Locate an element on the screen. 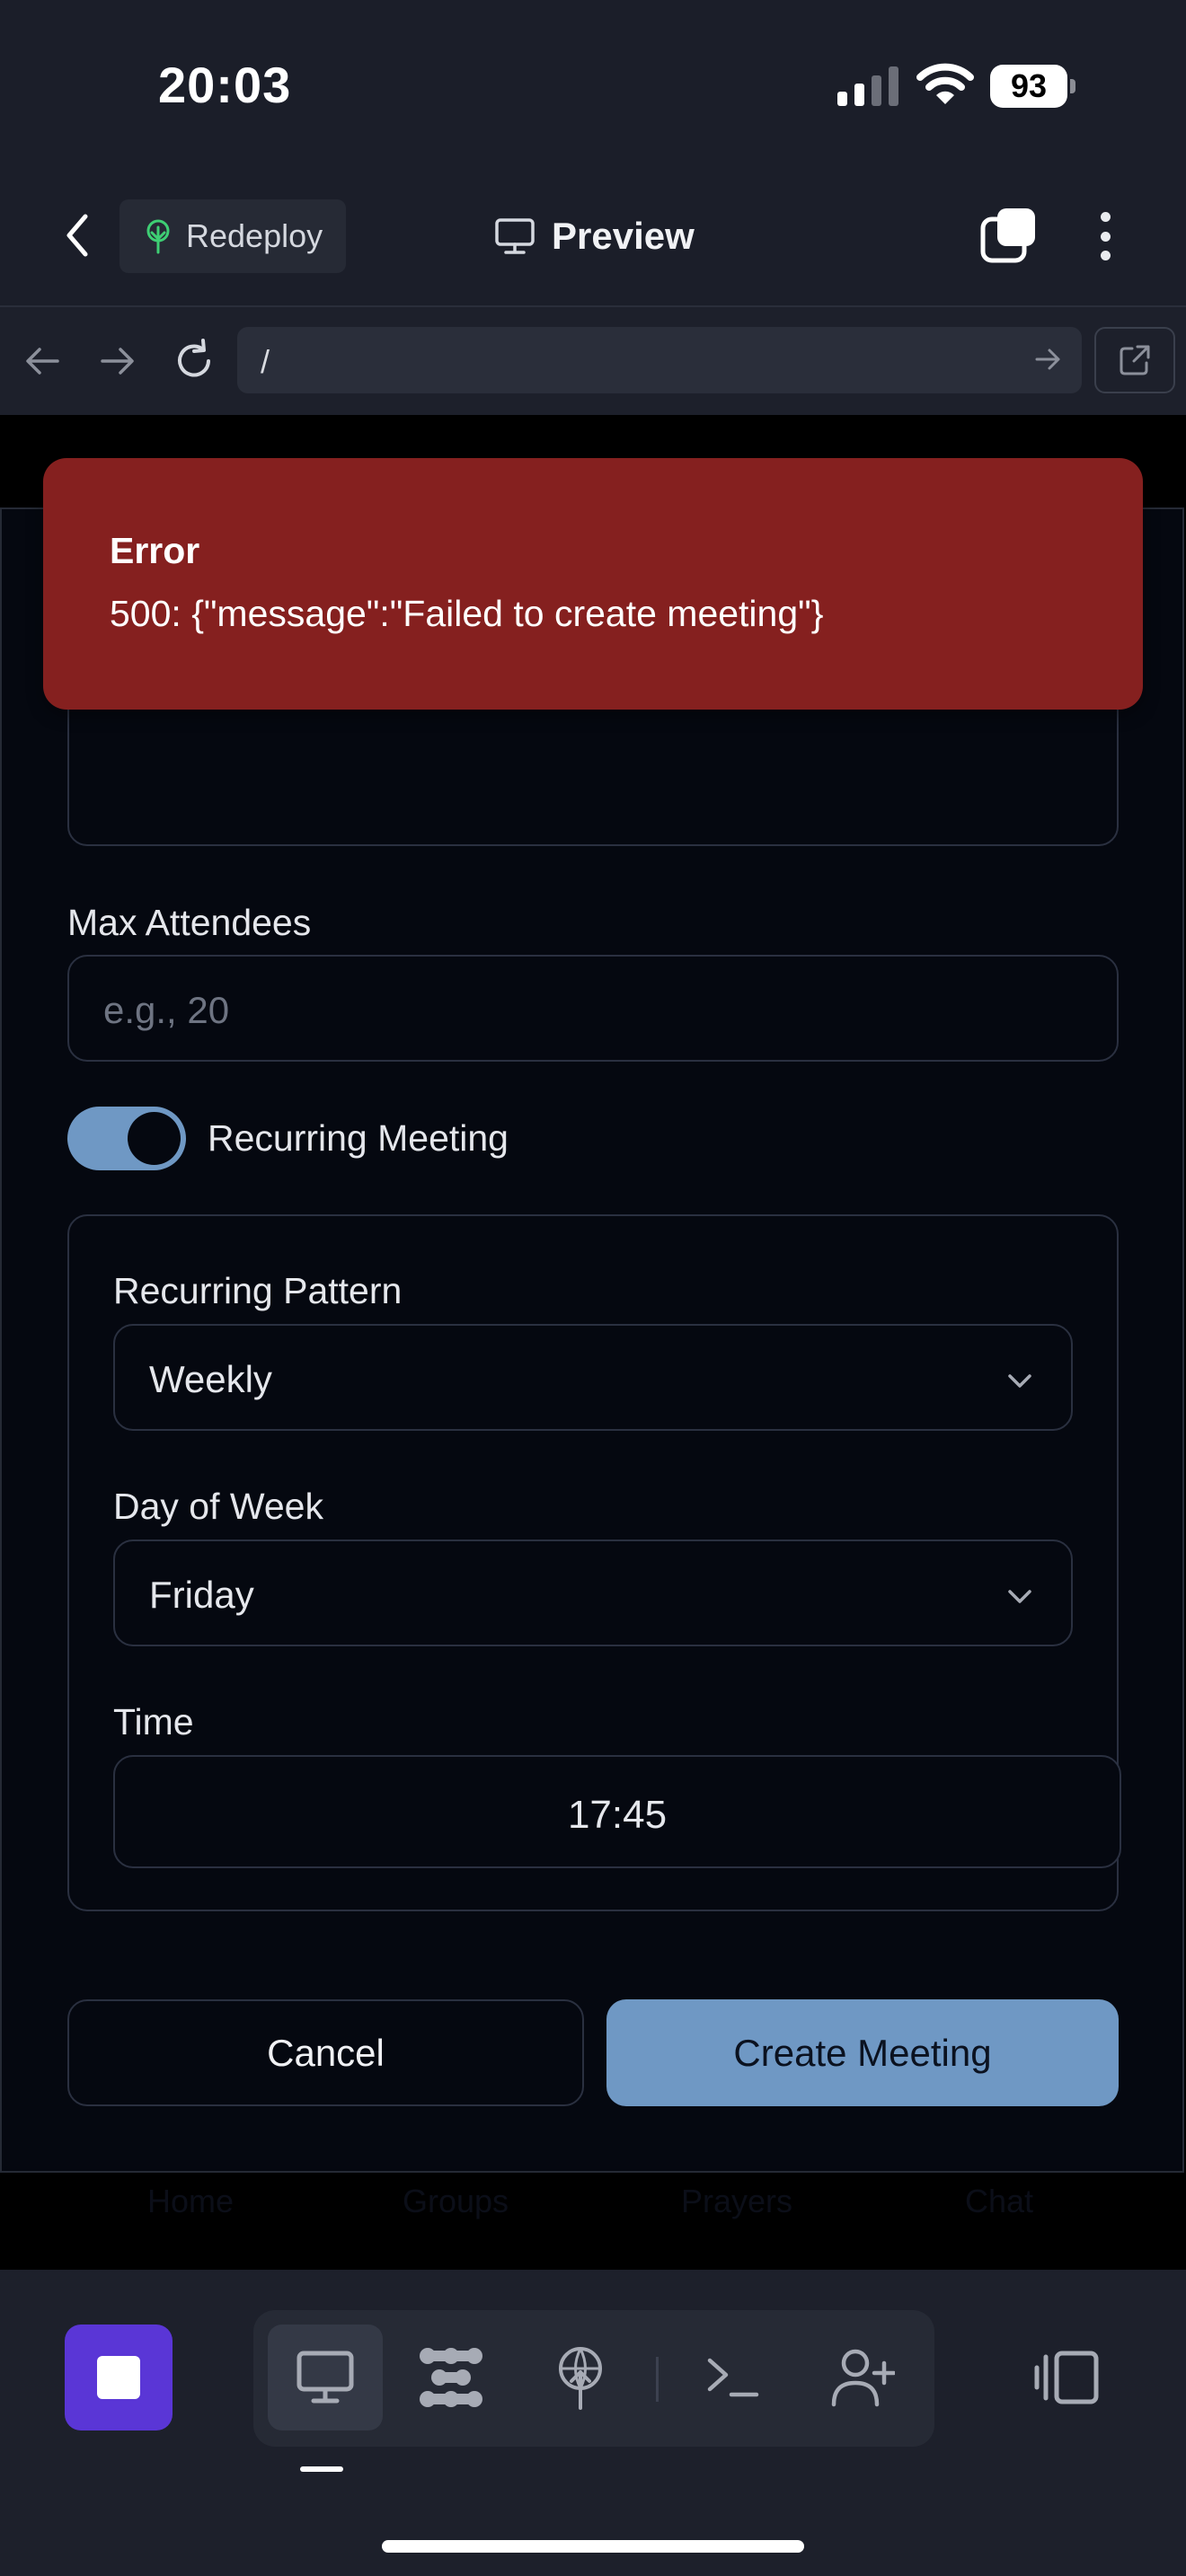 The image size is (1186, 2576). tree-icon is located at coordinates (158, 236).